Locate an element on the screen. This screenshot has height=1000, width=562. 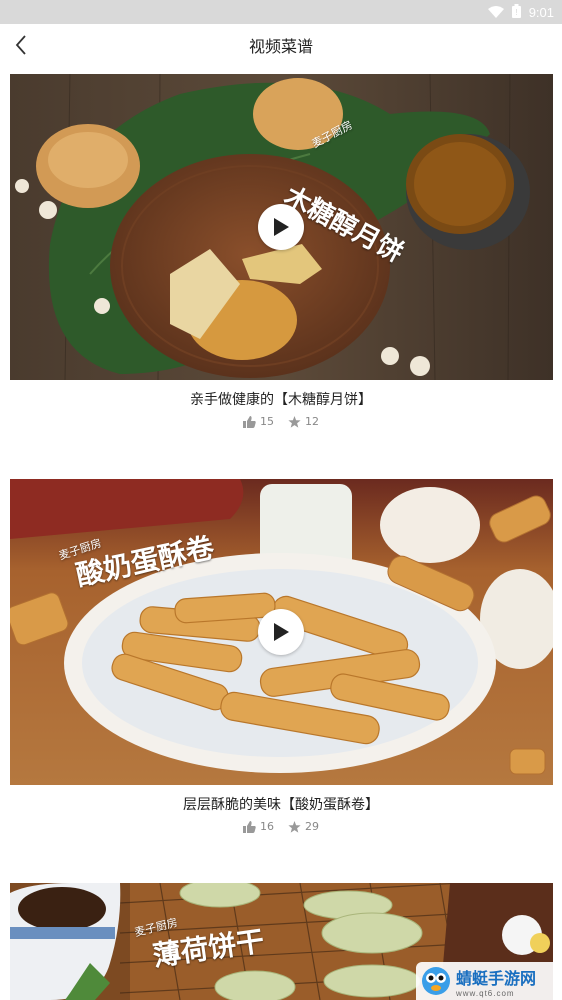
recipe-caption: 层层酥脆的美味【酸奶蛋酥卷】 is located at coordinates (281, 804).